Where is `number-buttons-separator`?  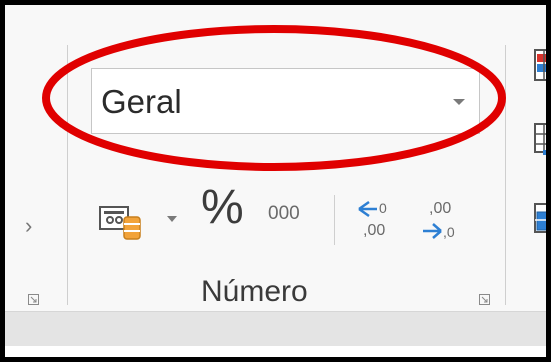 number-buttons-separator is located at coordinates (334, 220).